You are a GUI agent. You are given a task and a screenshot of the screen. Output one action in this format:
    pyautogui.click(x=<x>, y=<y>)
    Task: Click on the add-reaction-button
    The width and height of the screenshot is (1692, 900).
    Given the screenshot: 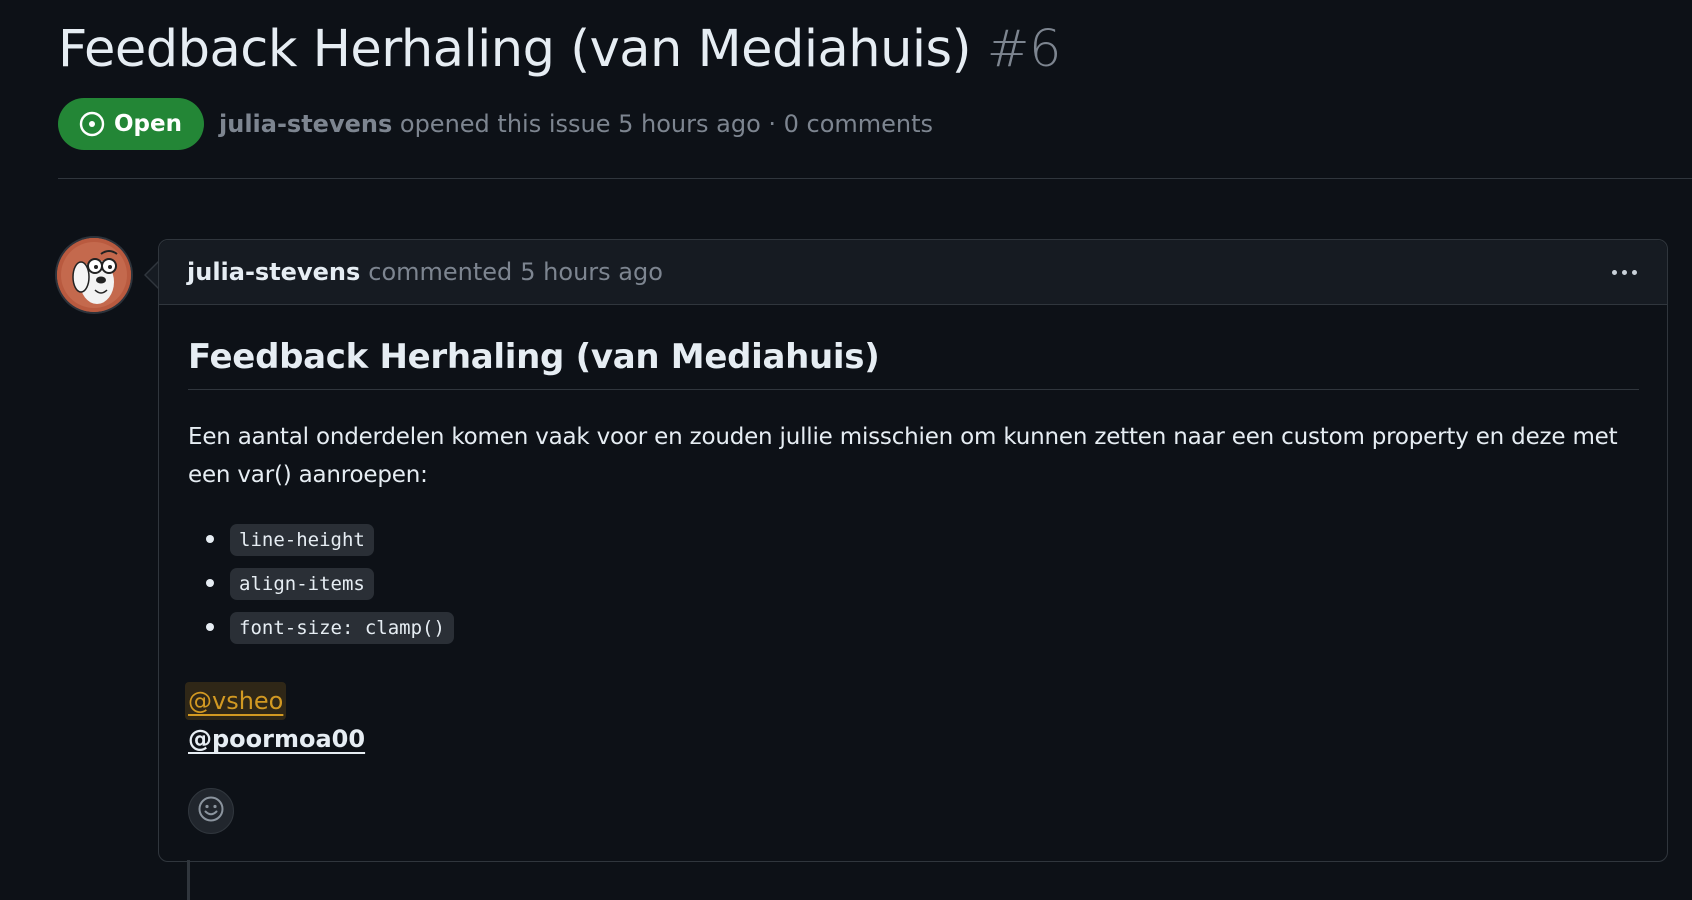 What is the action you would take?
    pyautogui.click(x=211, y=811)
    